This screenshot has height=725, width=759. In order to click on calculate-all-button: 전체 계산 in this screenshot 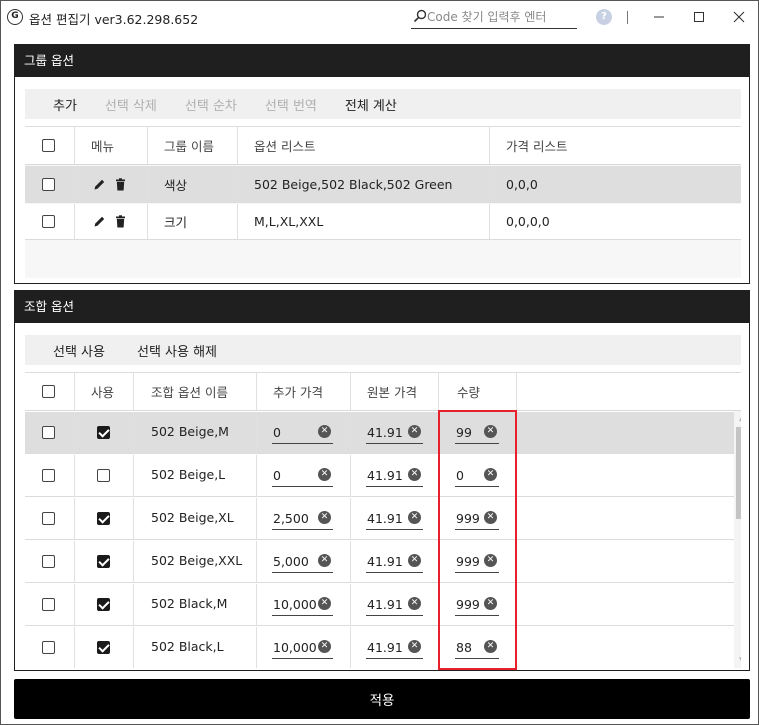, I will do `click(371, 104)`.